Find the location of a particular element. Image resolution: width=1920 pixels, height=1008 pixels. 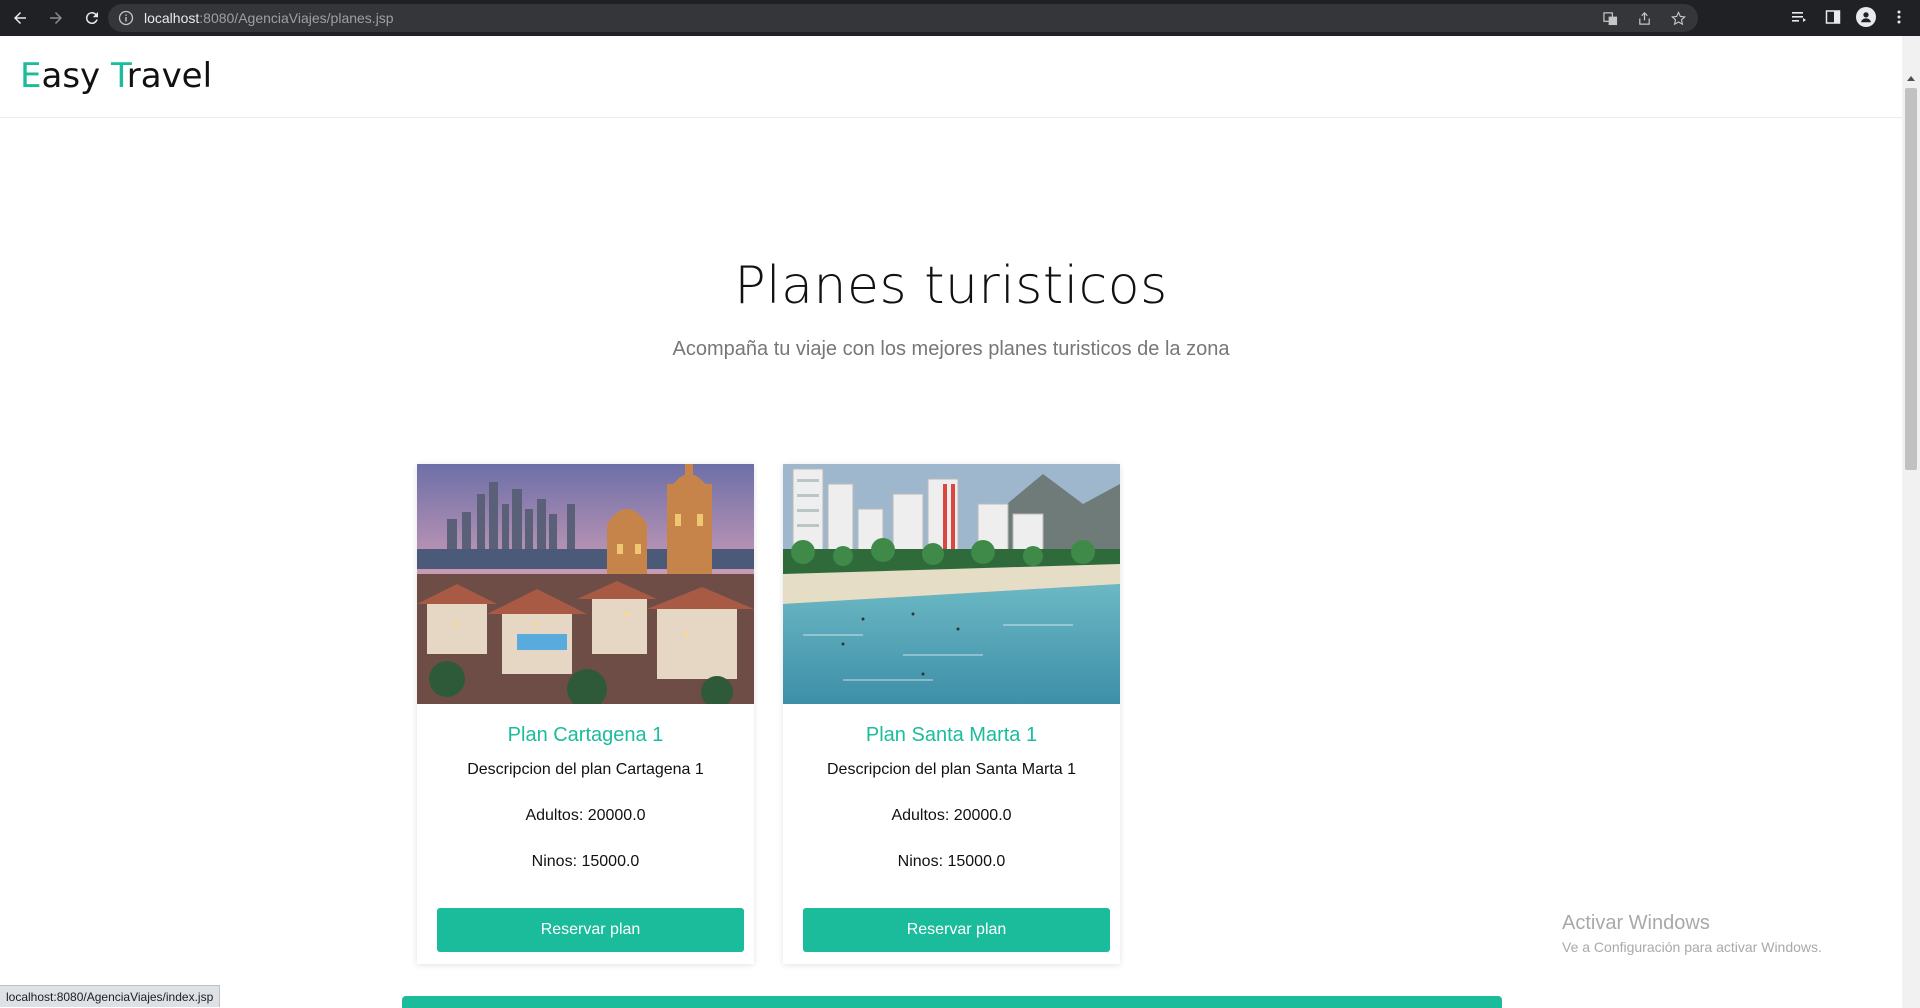

site-header: Easy Travel is located at coordinates (951, 77).